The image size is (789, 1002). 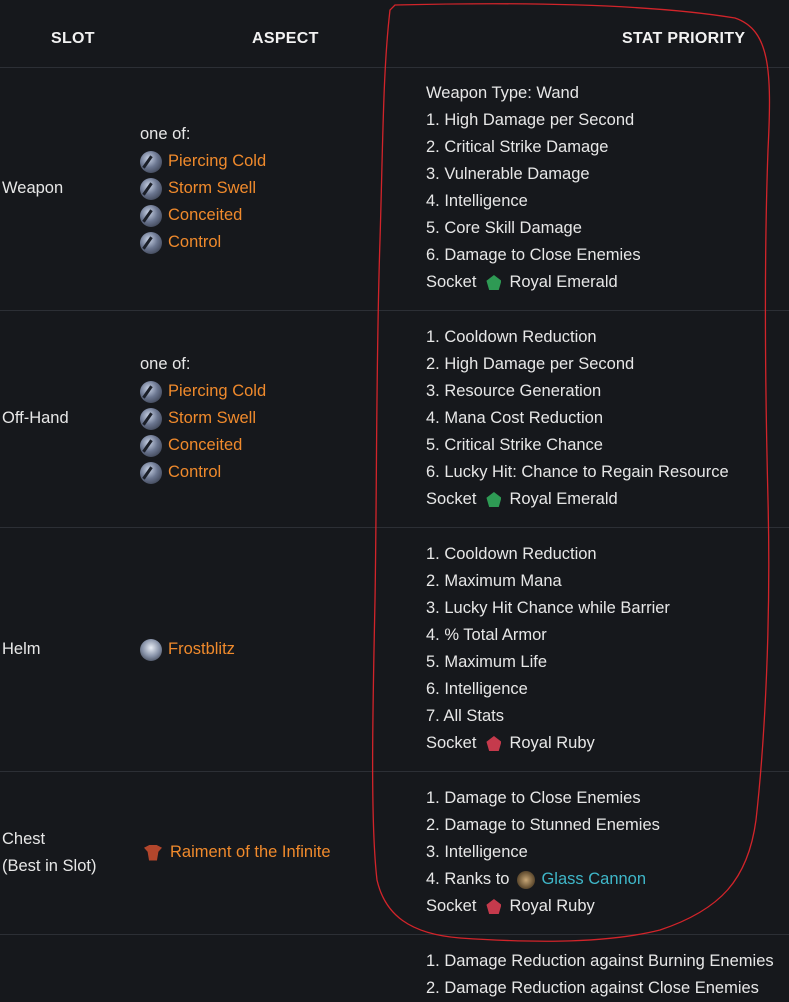 What do you see at coordinates (35, 418) in the screenshot?
I see `slot-label: Off-Hand` at bounding box center [35, 418].